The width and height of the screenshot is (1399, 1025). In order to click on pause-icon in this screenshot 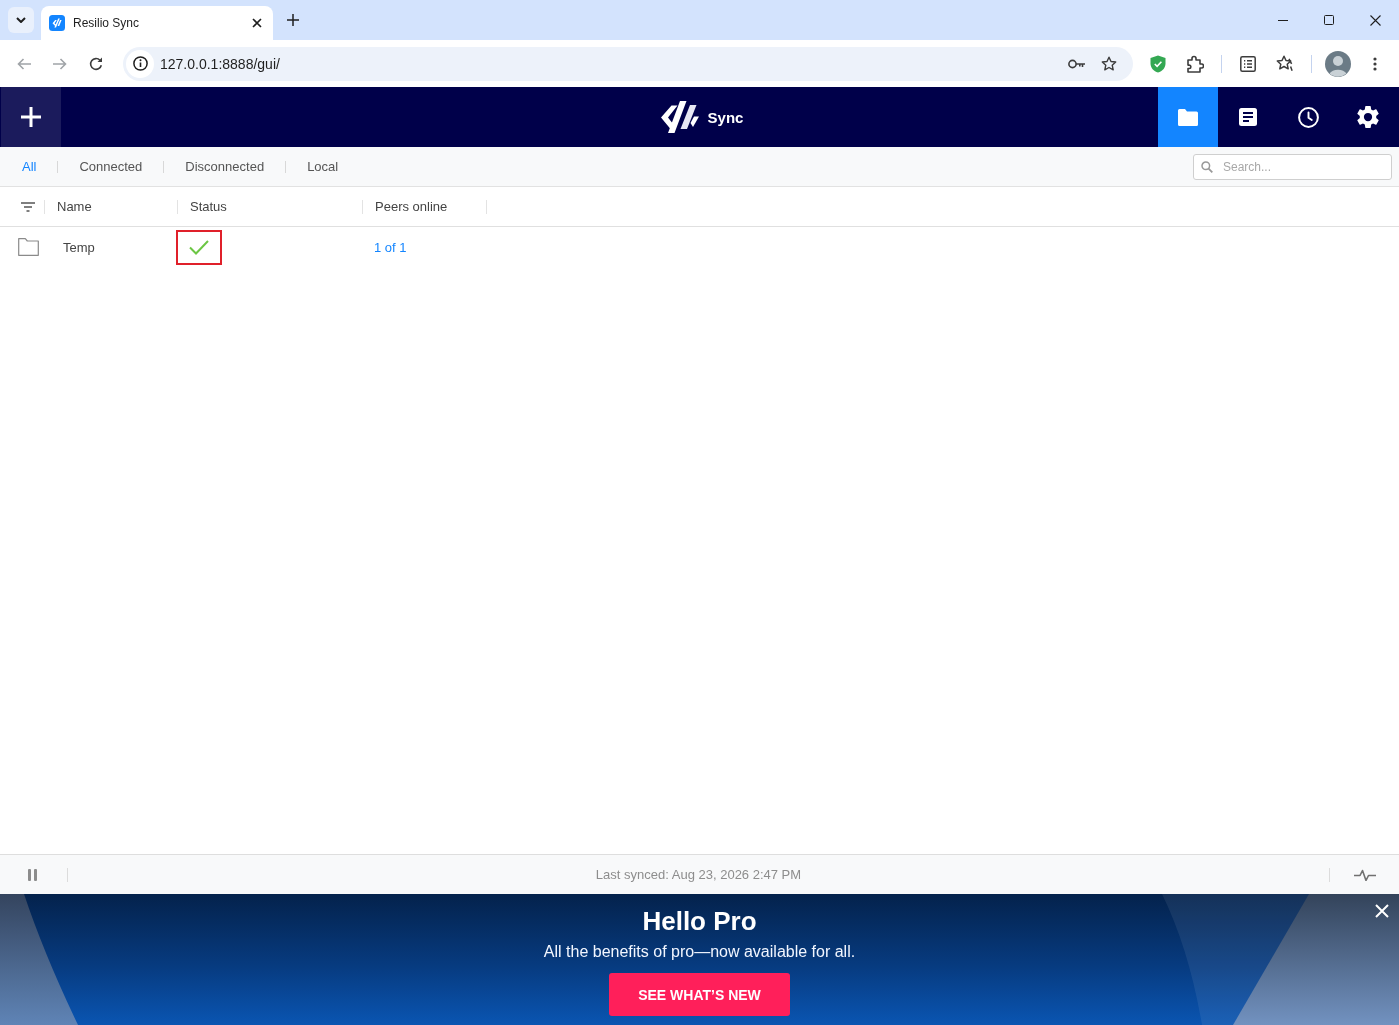, I will do `click(32, 874)`.